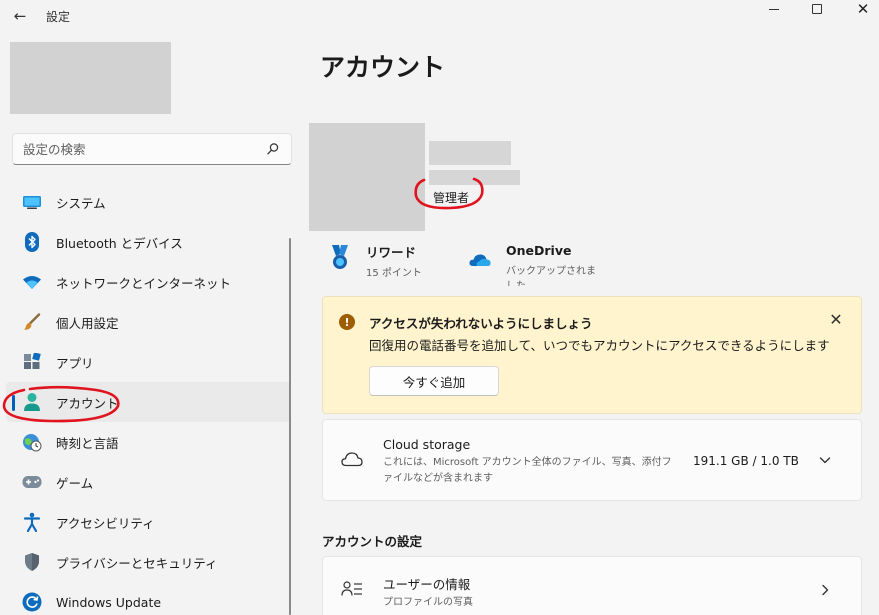  I want to click on onedrive-title: OneDrive, so click(538, 250).